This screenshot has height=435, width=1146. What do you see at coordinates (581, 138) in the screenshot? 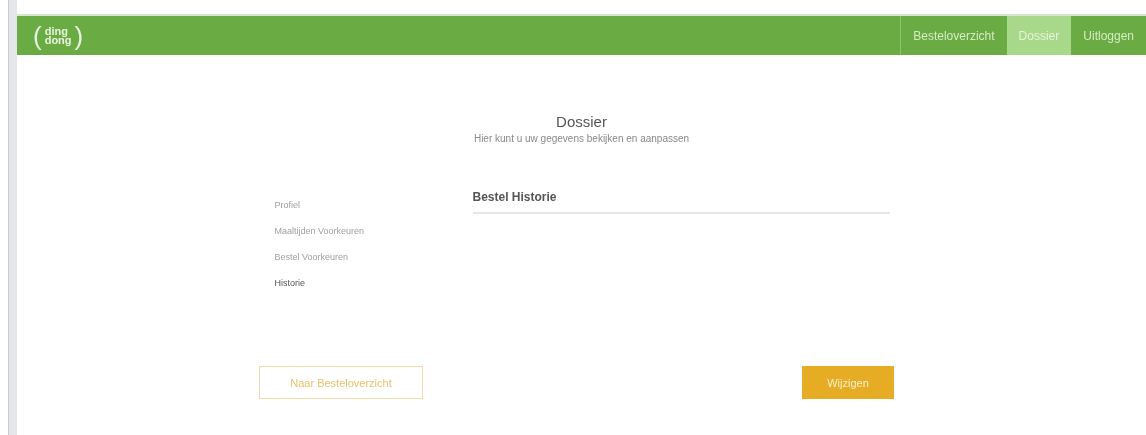
I see `page-subtitle: Hier kunt u uw gegevens bekijken en aanpassen` at bounding box center [581, 138].